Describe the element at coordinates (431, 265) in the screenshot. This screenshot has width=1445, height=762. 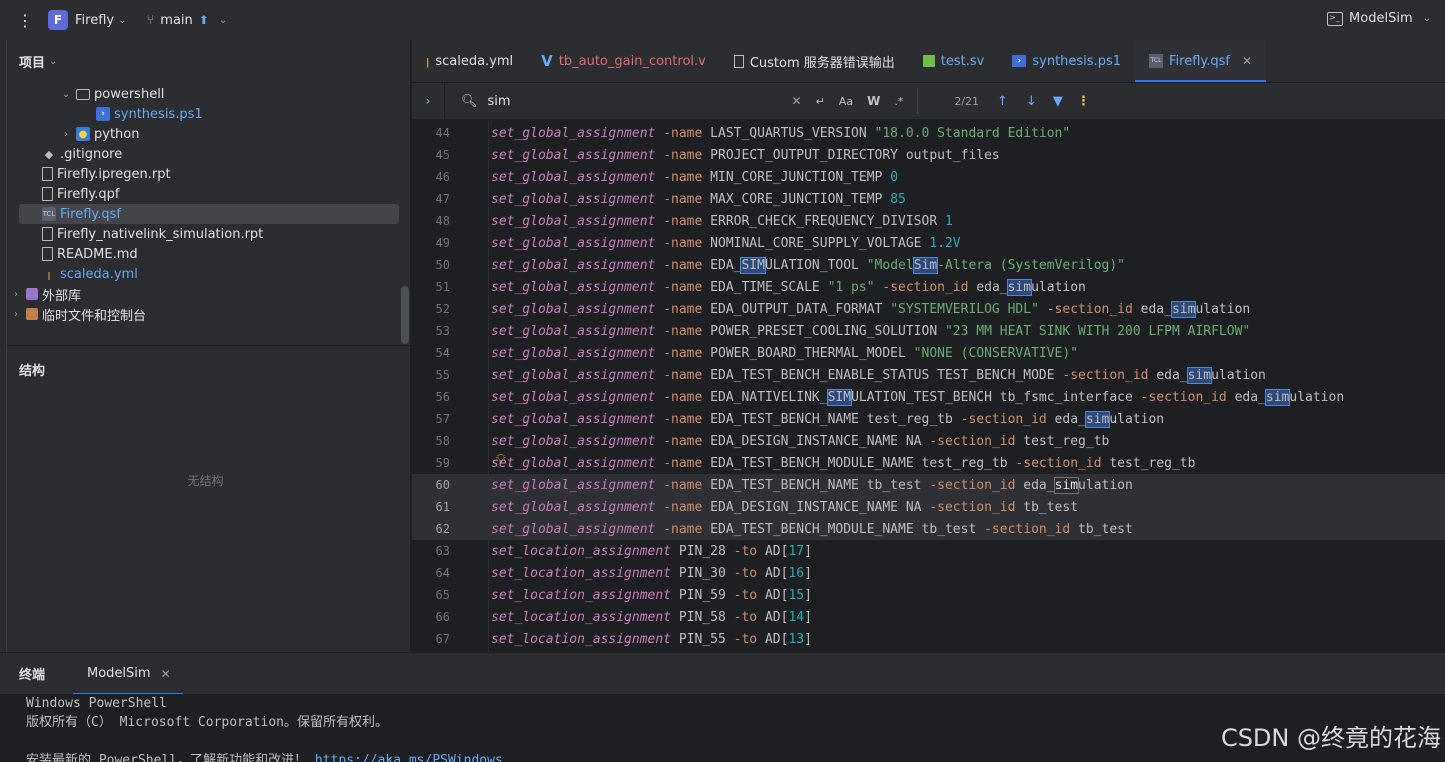
I see `line-number: 50` at that location.